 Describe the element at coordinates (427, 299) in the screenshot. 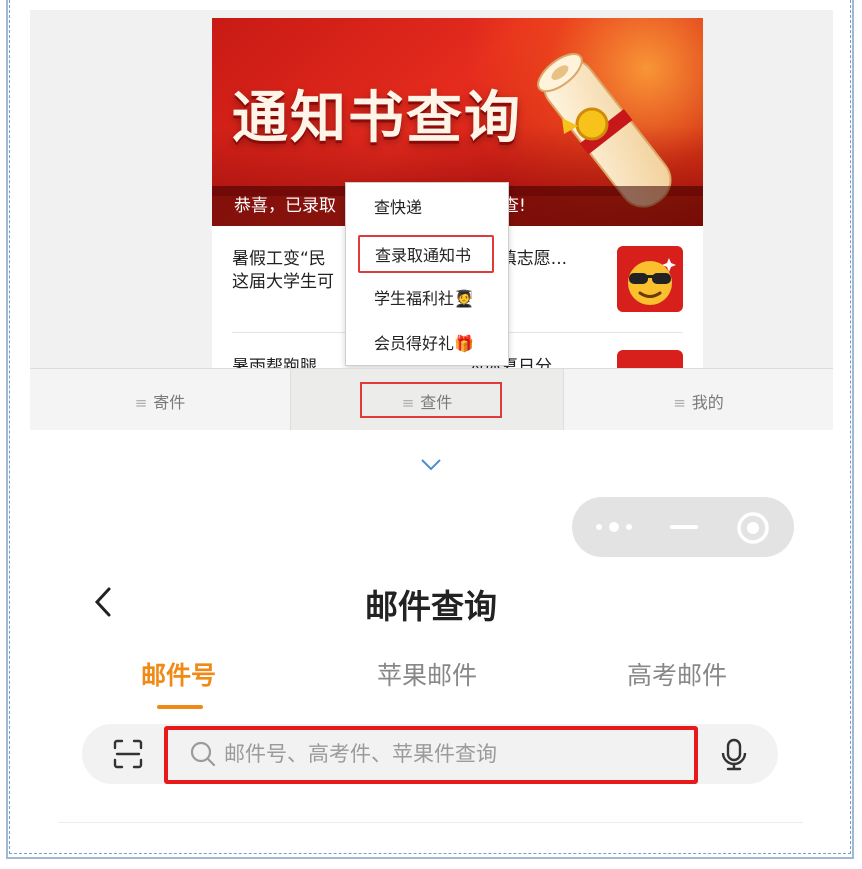

I see `menu-item-student-welfare: 学生福利社🧑‍🎓` at that location.